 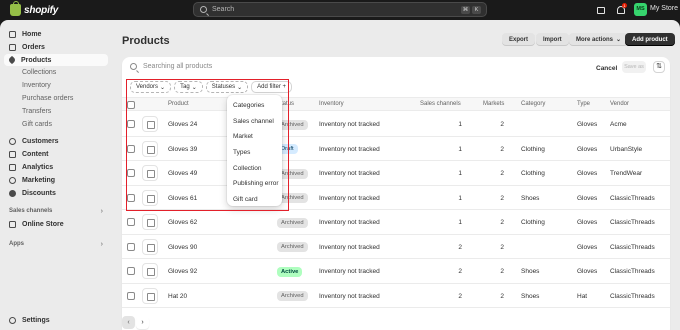 I want to click on status-badge: Active, so click(x=290, y=271).